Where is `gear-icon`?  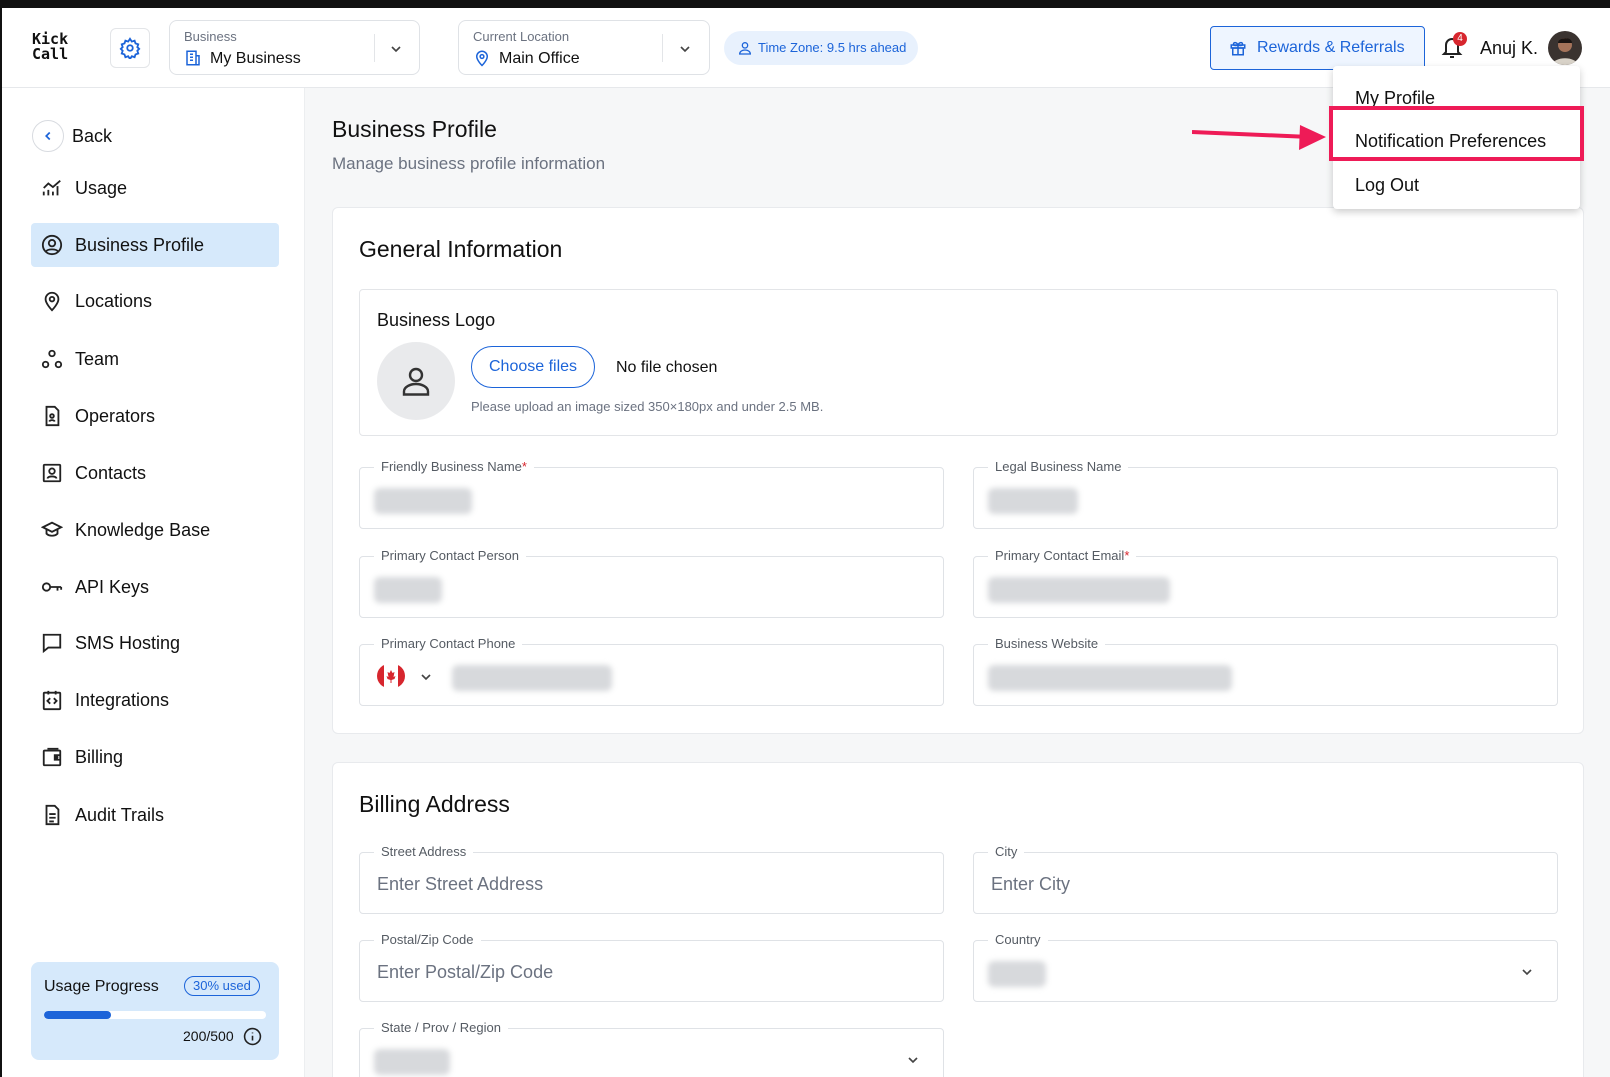 gear-icon is located at coordinates (130, 48).